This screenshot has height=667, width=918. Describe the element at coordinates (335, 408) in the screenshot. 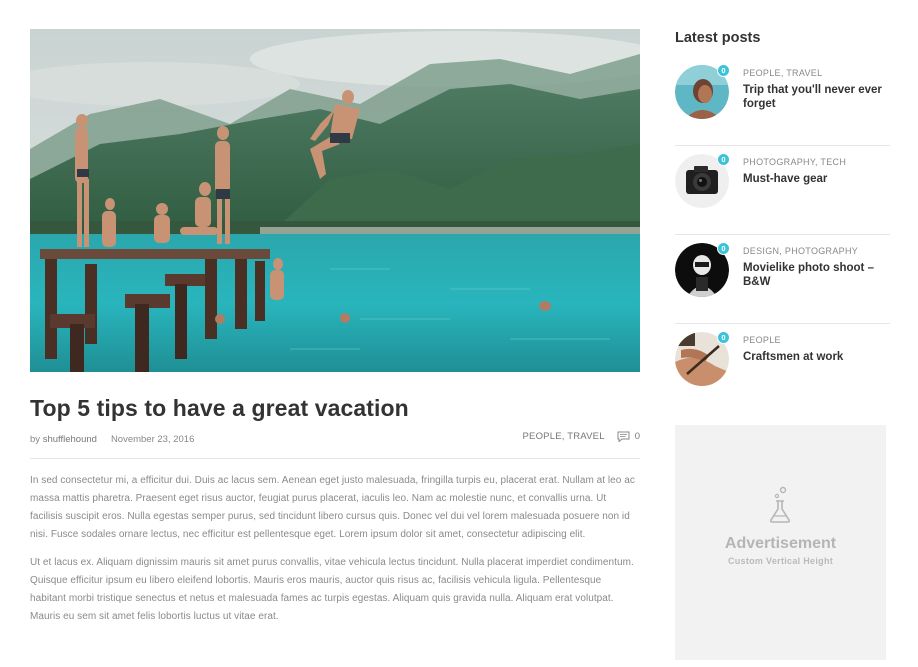

I see `article-title: Top 5 tips to have a great vacation` at that location.